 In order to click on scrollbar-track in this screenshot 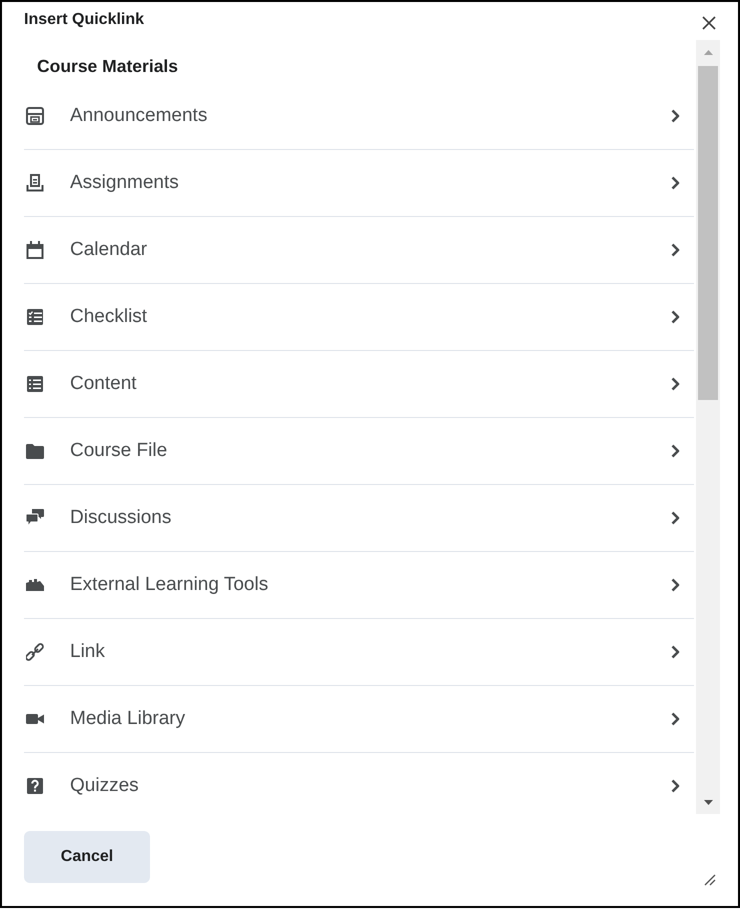, I will do `click(708, 427)`.